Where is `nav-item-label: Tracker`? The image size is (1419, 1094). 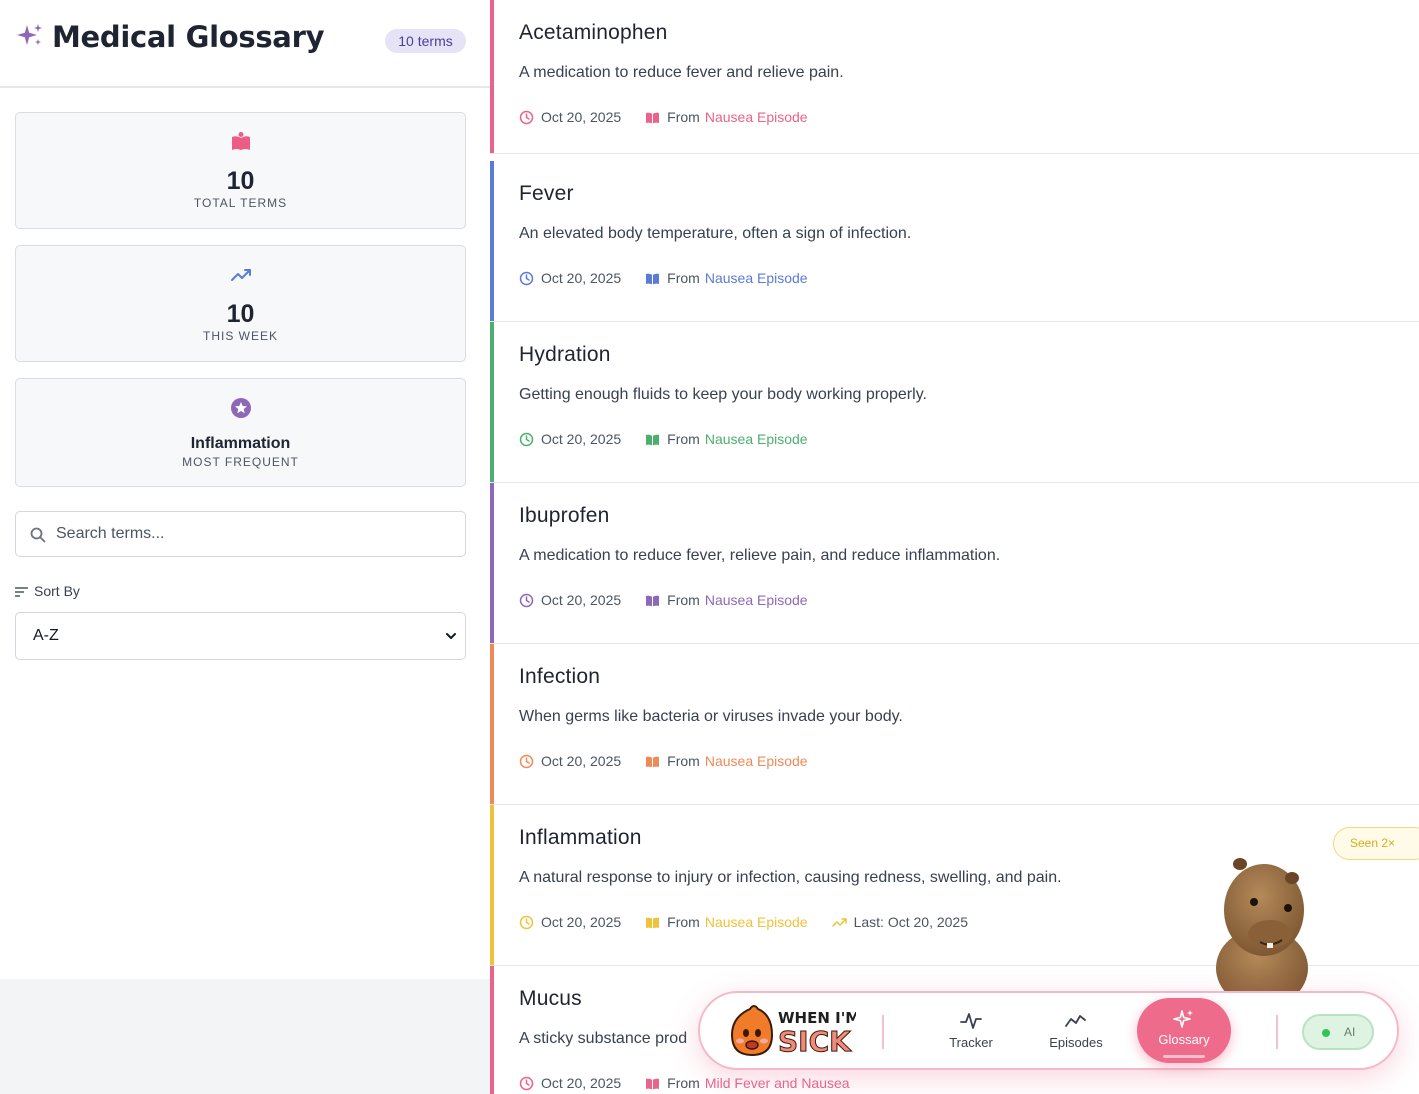 nav-item-label: Tracker is located at coordinates (971, 1042).